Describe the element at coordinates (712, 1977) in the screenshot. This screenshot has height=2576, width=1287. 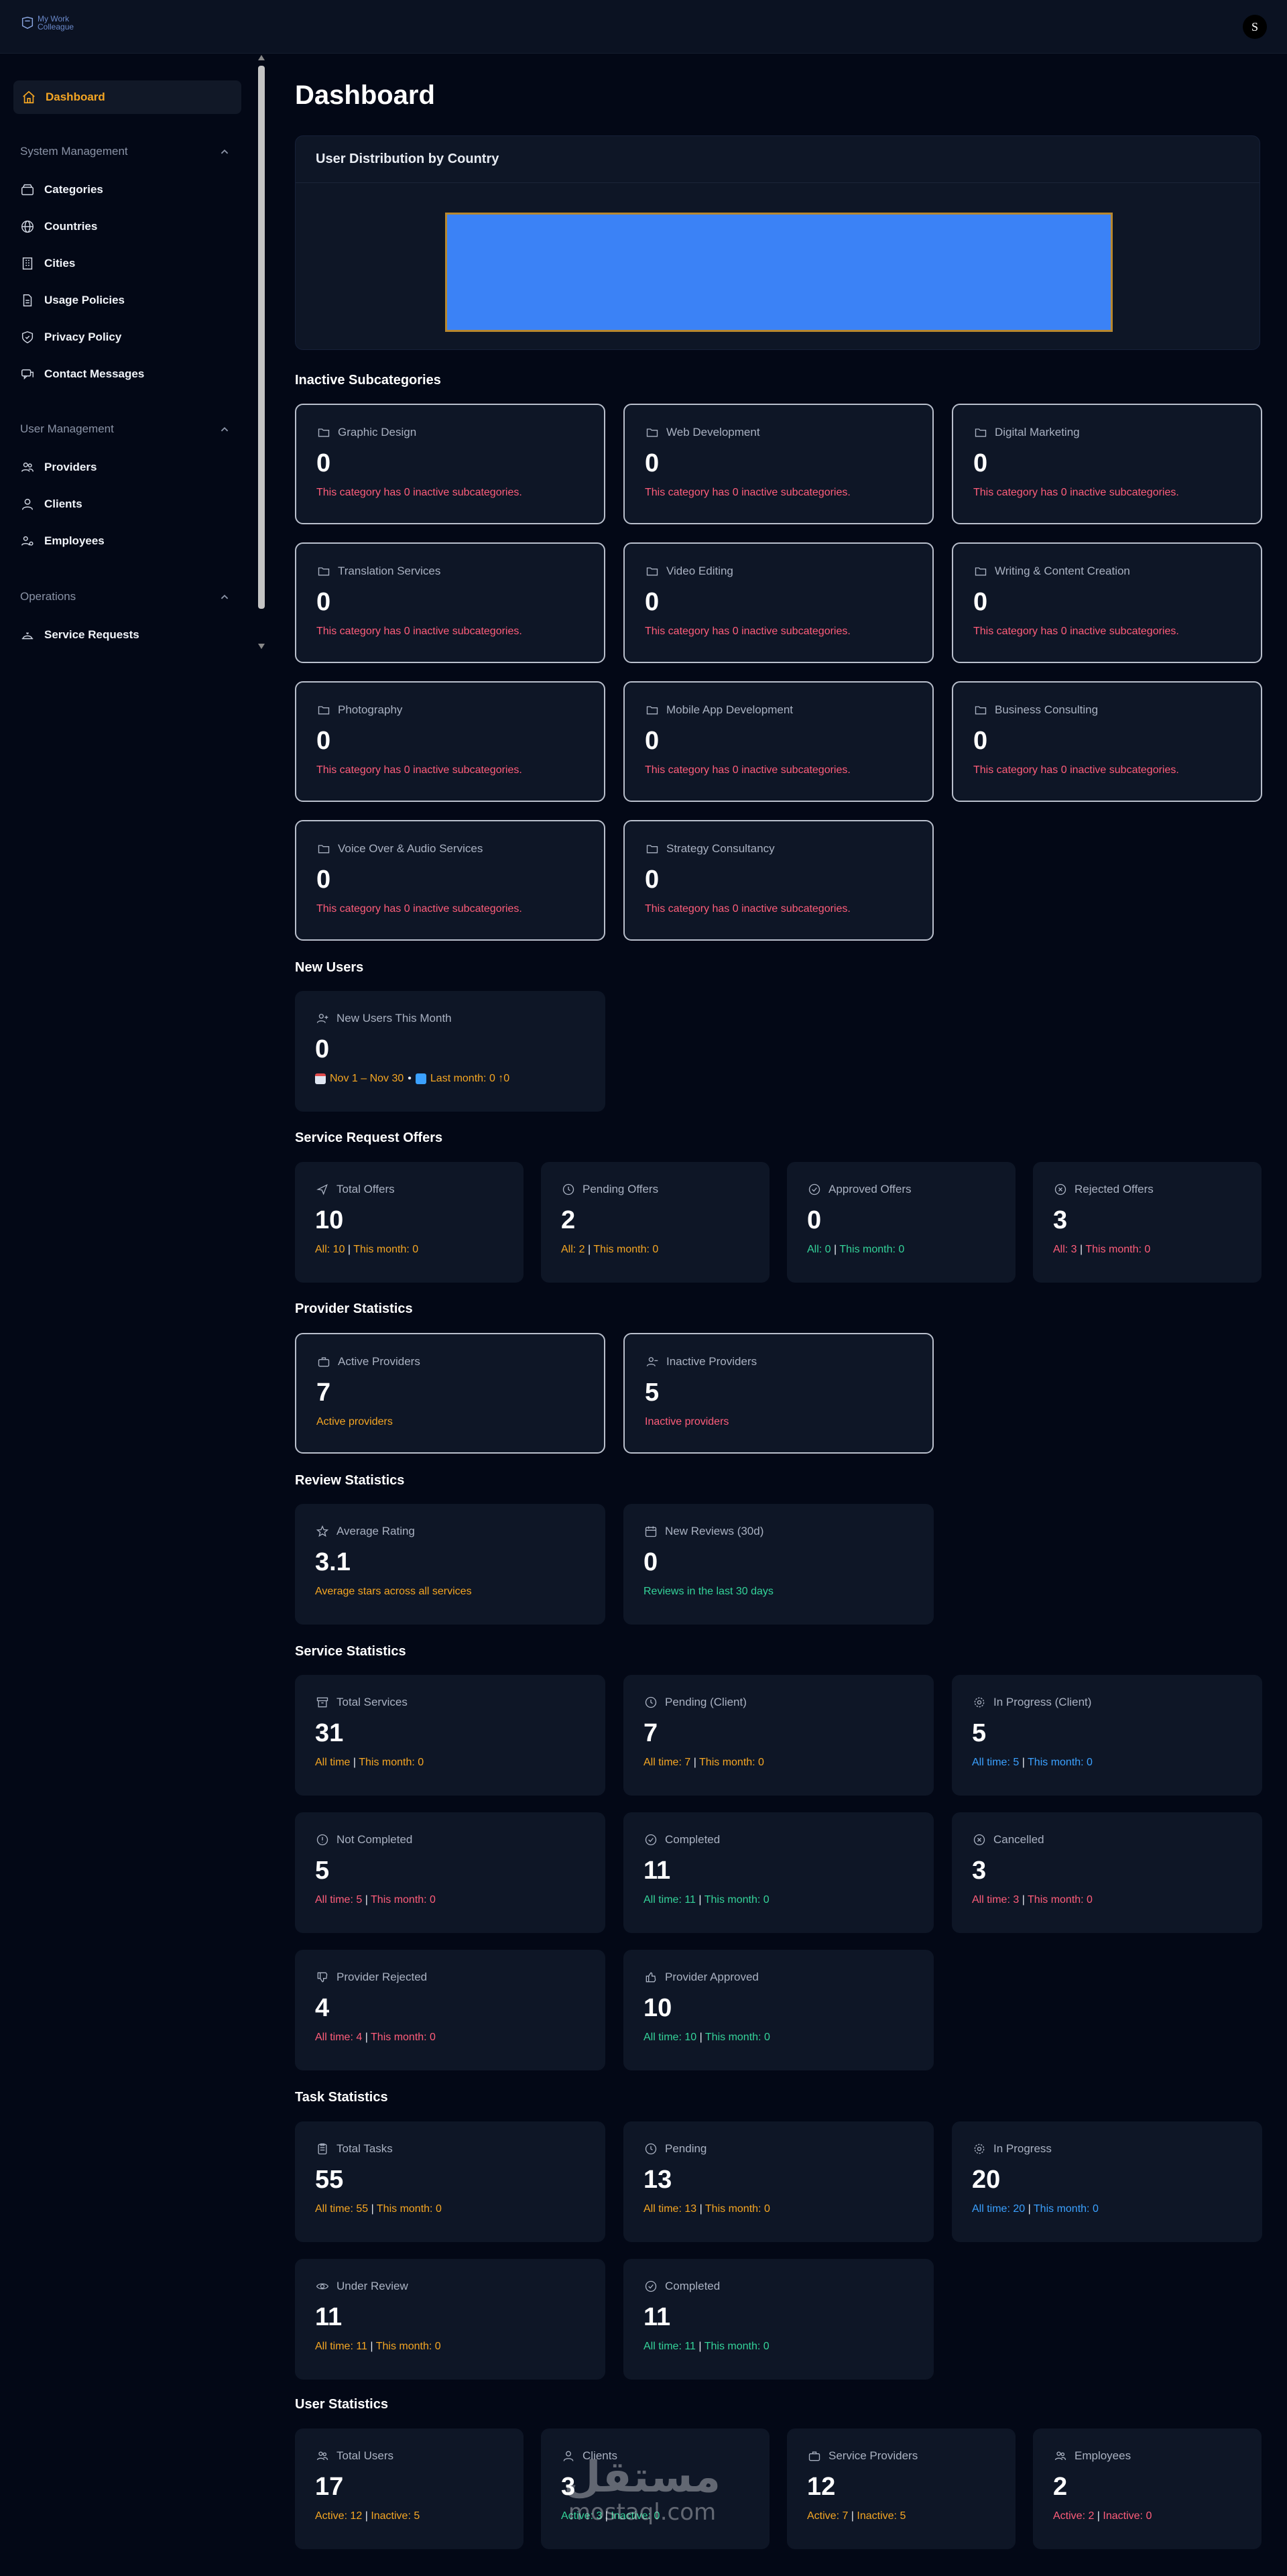
I see `card-label: Provider Approved` at that location.